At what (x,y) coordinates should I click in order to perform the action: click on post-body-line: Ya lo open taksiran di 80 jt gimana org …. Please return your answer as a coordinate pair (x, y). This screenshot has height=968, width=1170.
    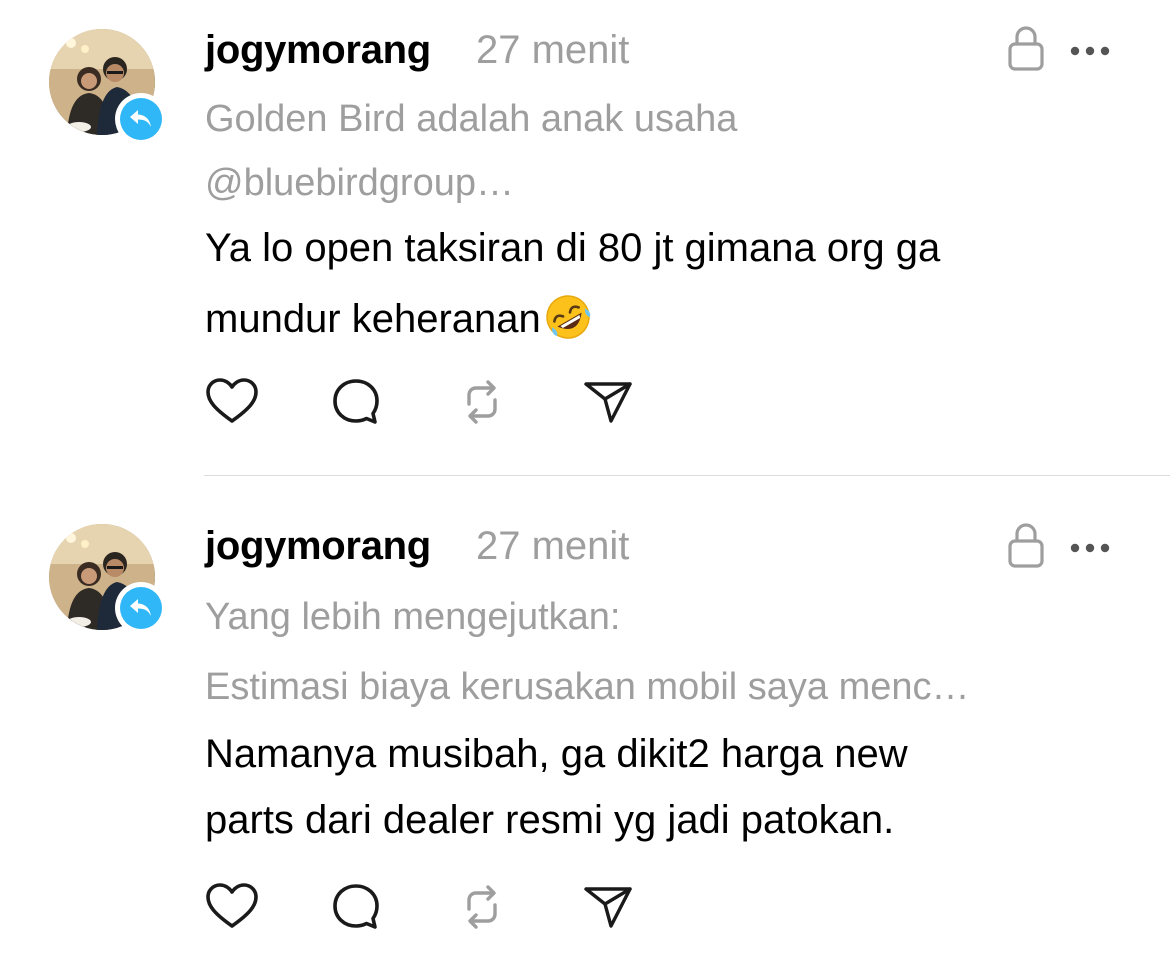
    Looking at the image, I should click on (573, 248).